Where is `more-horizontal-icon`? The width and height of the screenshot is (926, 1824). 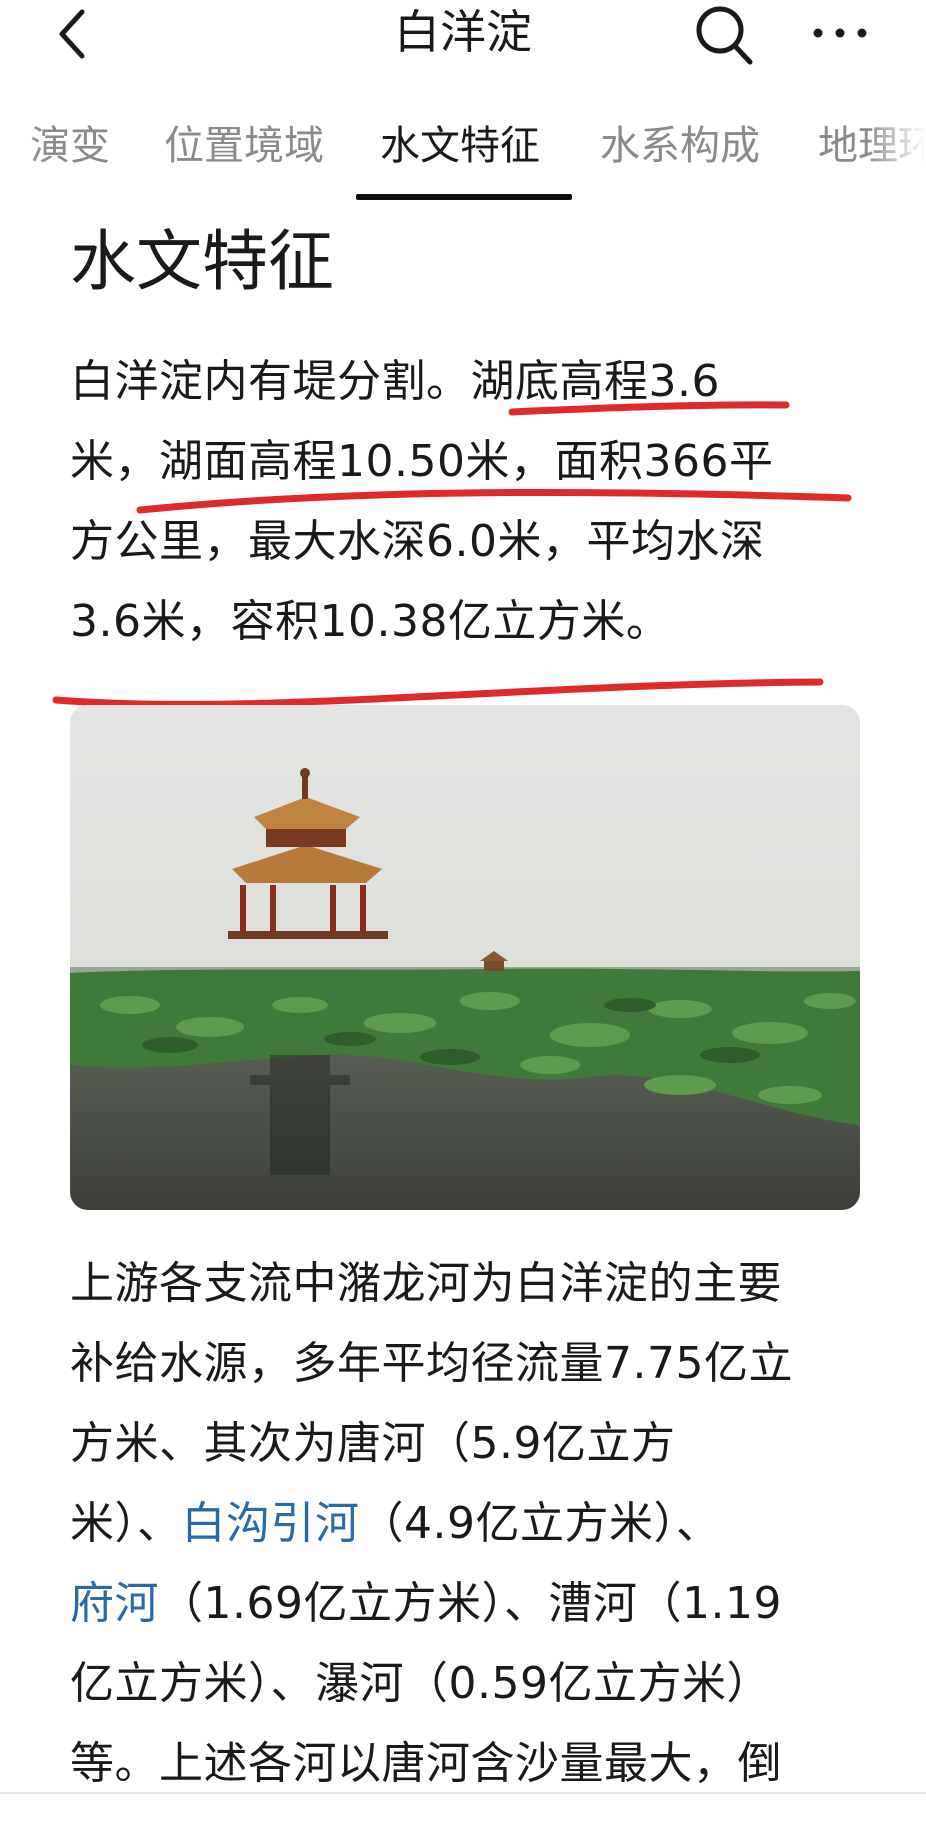
more-horizontal-icon is located at coordinates (840, 33).